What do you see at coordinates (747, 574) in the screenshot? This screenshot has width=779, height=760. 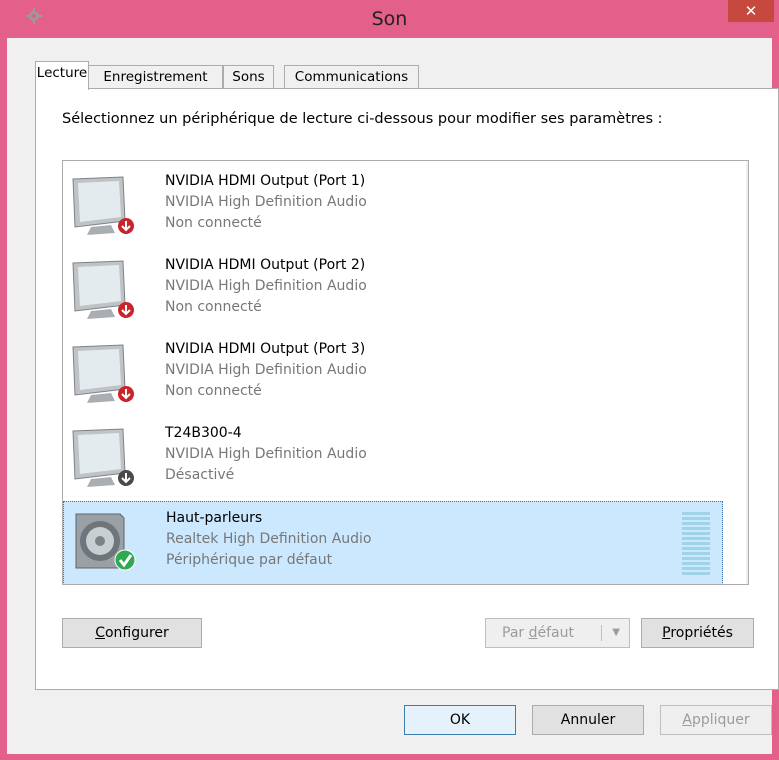 I see `scroll-down-icon: ﹀` at bounding box center [747, 574].